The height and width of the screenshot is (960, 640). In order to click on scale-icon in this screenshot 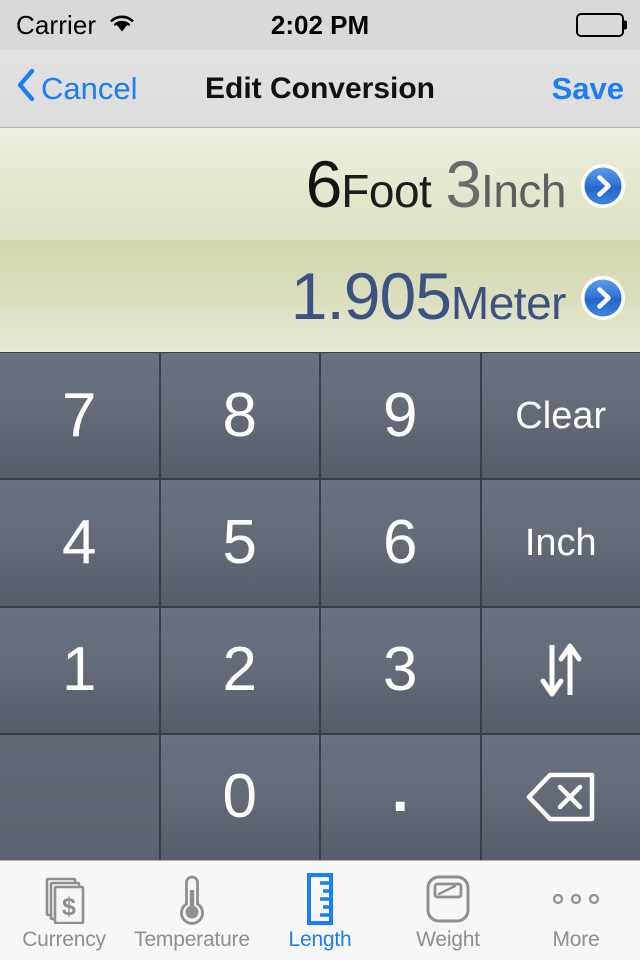, I will do `click(448, 899)`.